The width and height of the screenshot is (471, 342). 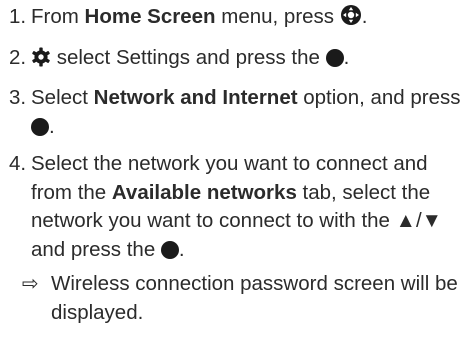 I want to click on step-text-part: select Settings and press the, so click(x=188, y=57).